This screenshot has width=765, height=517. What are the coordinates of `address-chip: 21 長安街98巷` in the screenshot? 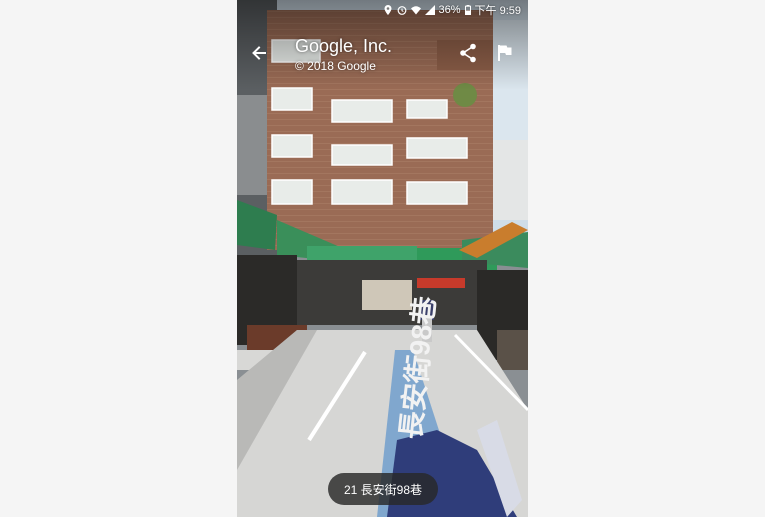 It's located at (383, 489).